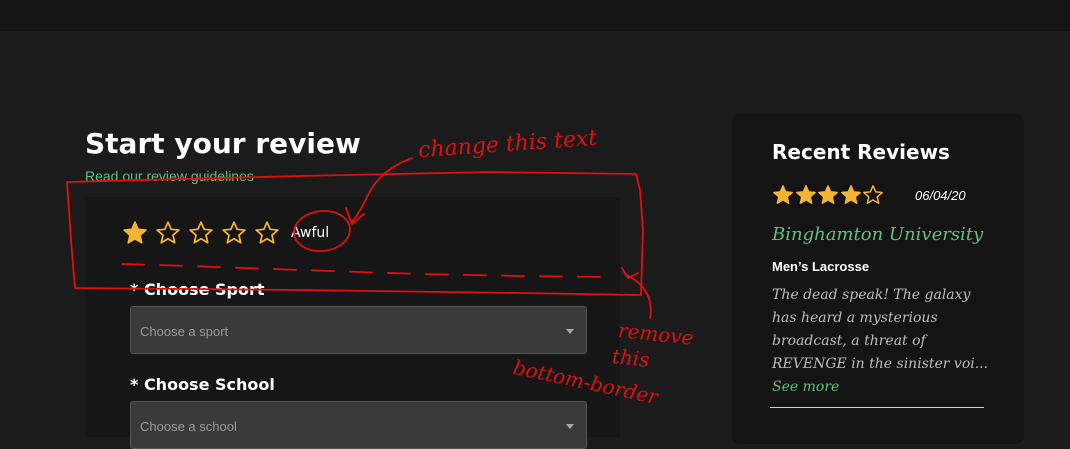 Image resolution: width=1070 pixels, height=449 pixels. What do you see at coordinates (535, 15) in the screenshot?
I see `top-navigation-bar` at bounding box center [535, 15].